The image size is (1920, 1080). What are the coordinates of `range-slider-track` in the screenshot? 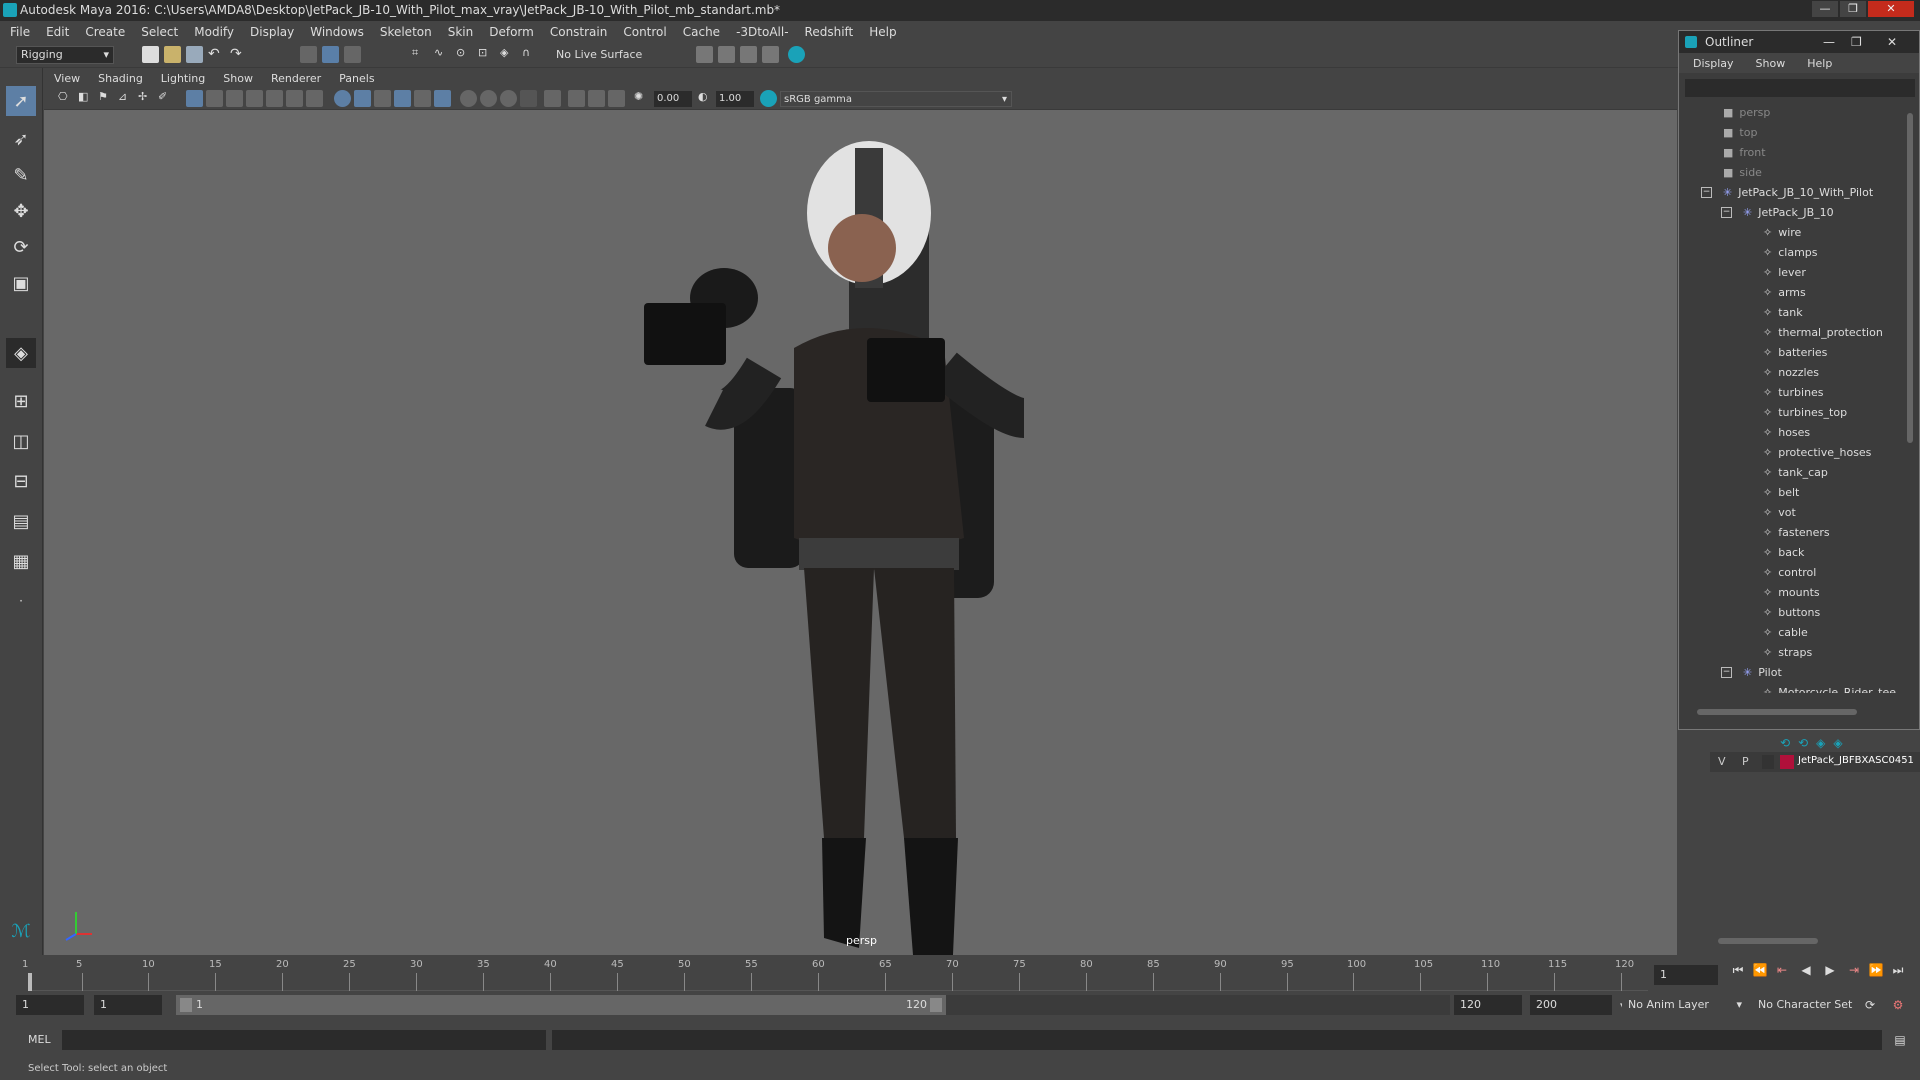 It's located at (1198, 1005).